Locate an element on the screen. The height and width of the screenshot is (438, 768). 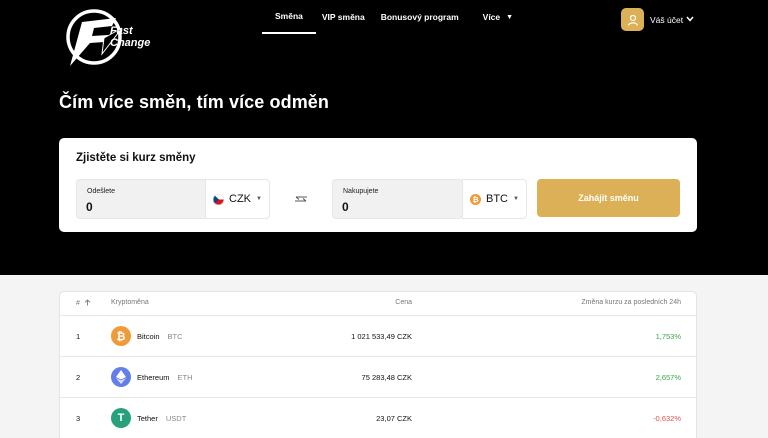
nav-item-vip-smena: VIP směna is located at coordinates (343, 17).